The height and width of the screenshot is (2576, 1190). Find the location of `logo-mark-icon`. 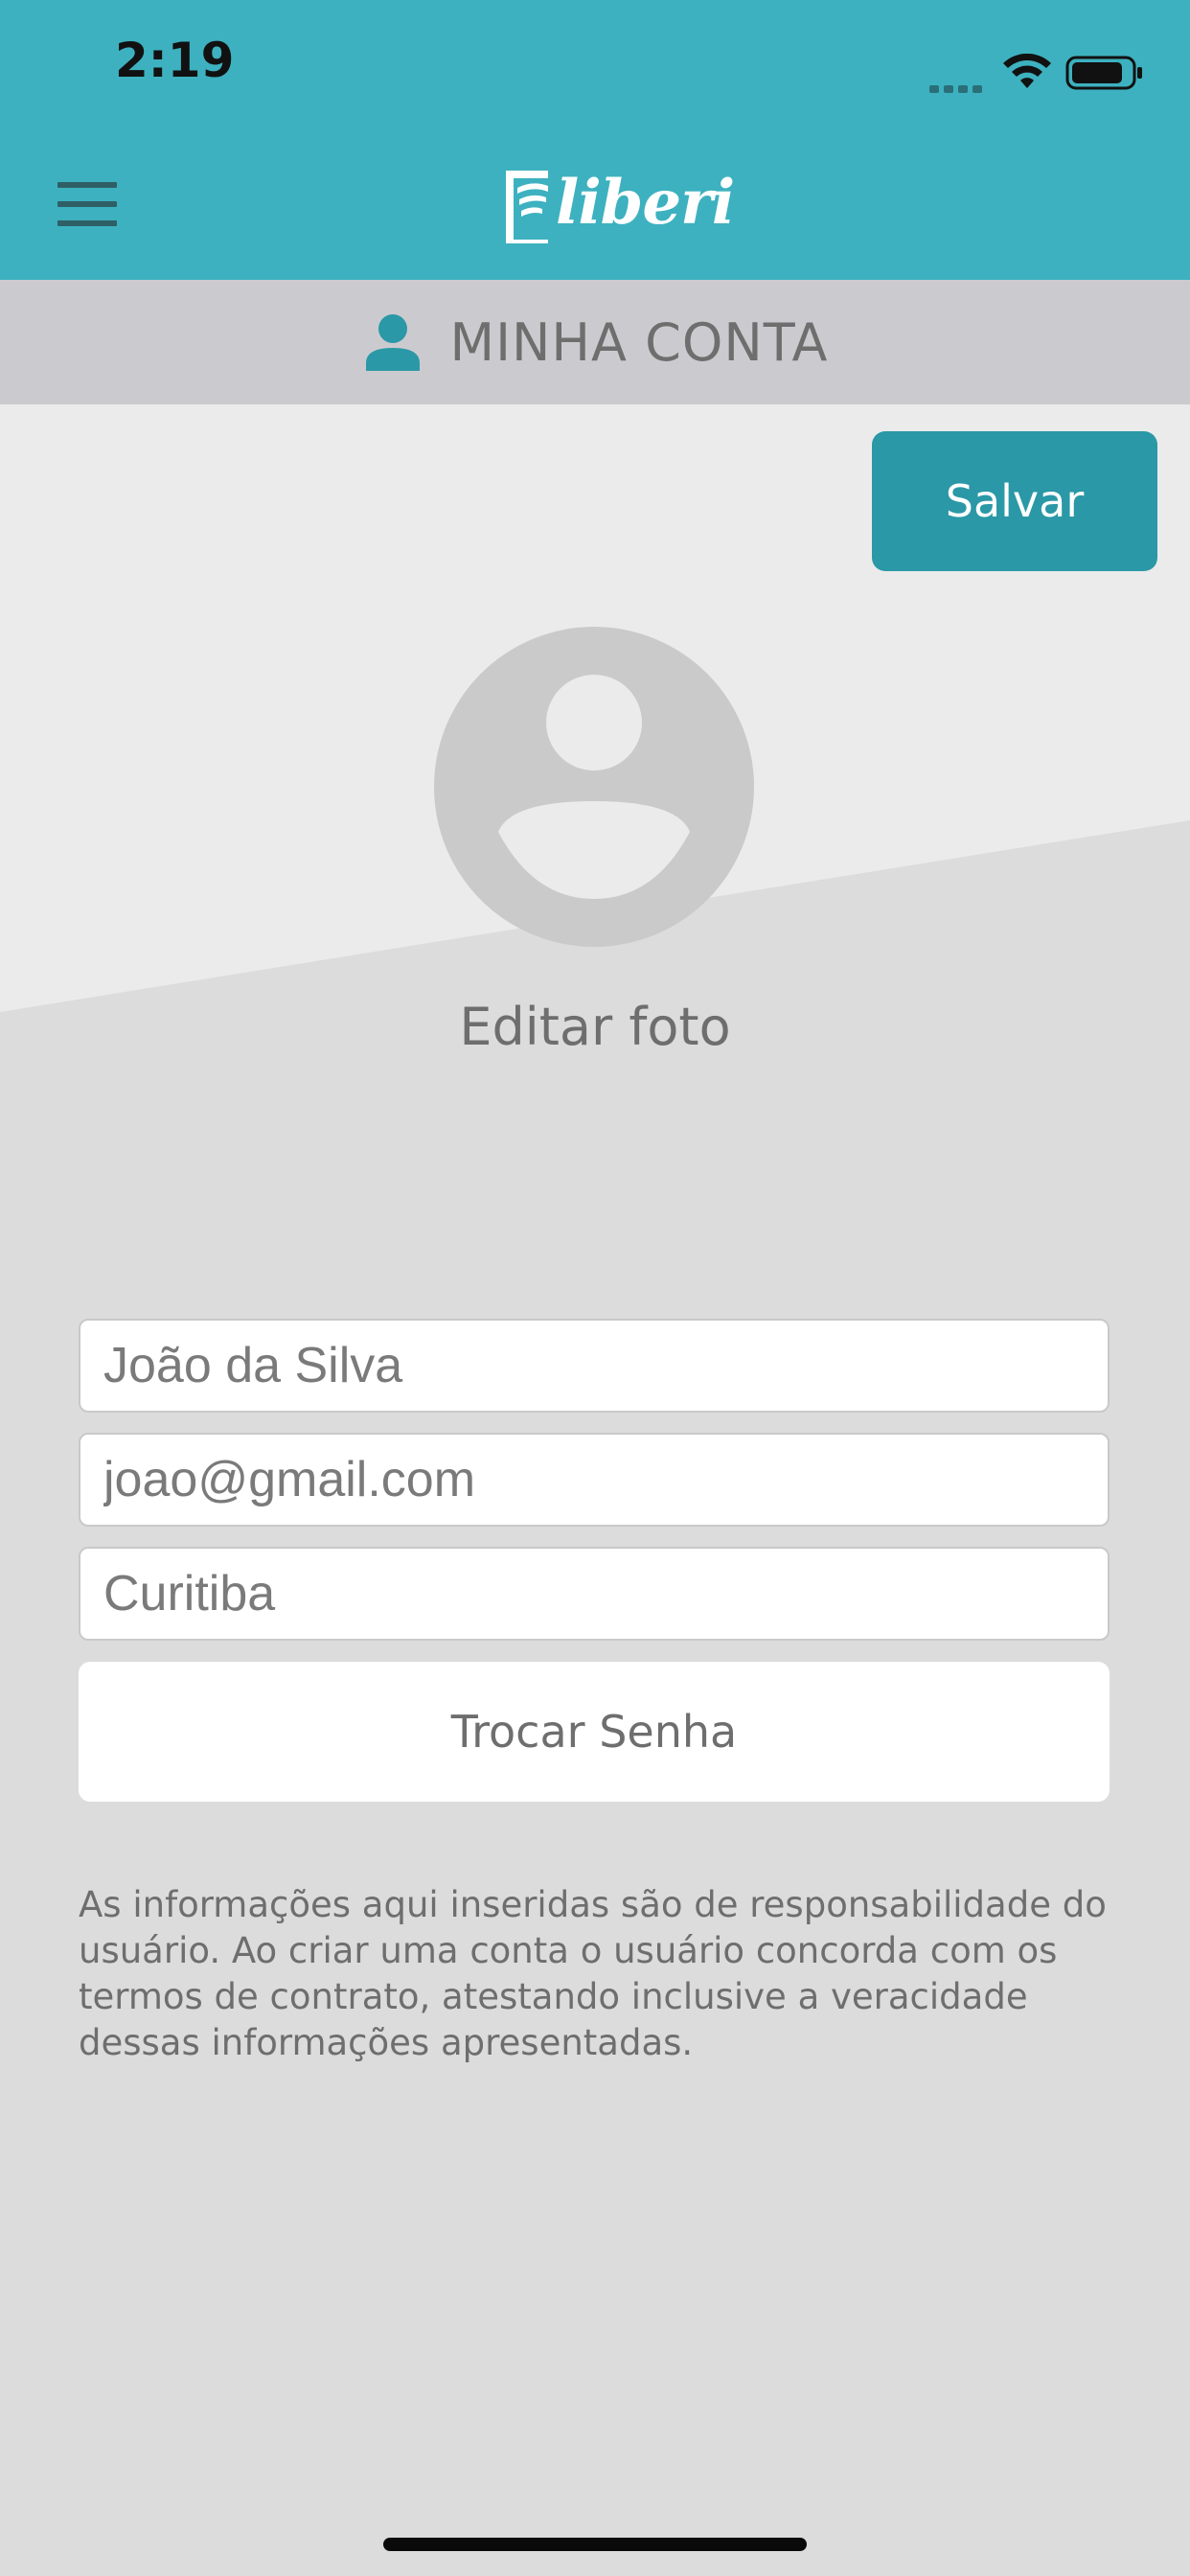

logo-mark-icon is located at coordinates (527, 207).